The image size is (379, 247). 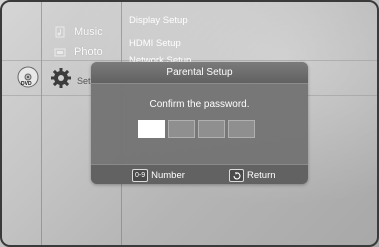 What do you see at coordinates (84, 81) in the screenshot?
I see `menu-item-setup-label: Set` at bounding box center [84, 81].